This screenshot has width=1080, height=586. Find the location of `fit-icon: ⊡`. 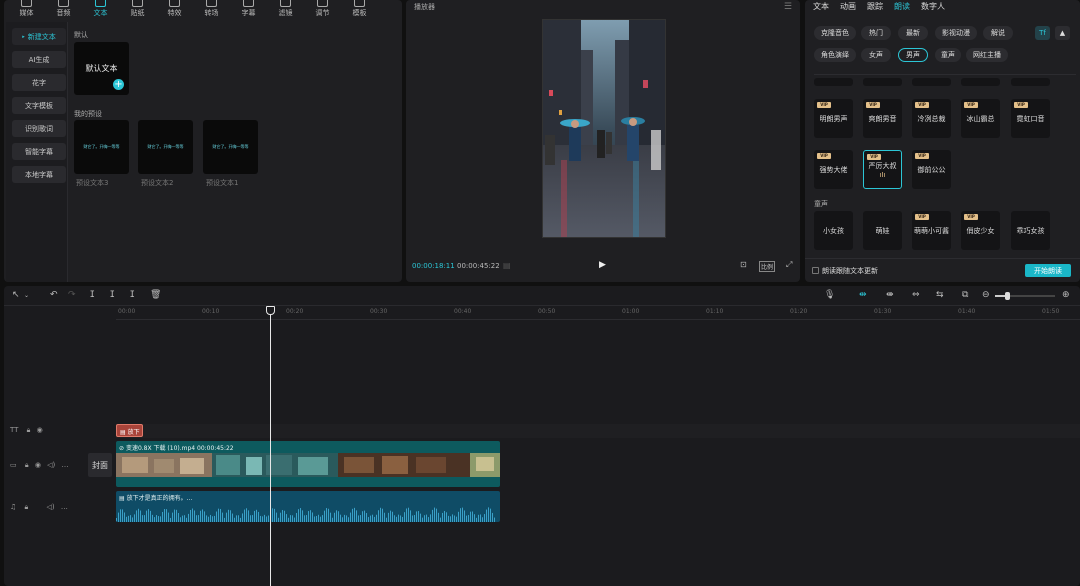

fit-icon: ⊡ is located at coordinates (743, 264).